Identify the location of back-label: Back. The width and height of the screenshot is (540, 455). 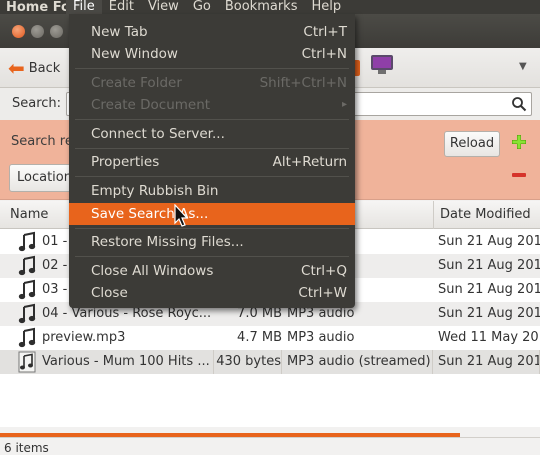
(44, 68).